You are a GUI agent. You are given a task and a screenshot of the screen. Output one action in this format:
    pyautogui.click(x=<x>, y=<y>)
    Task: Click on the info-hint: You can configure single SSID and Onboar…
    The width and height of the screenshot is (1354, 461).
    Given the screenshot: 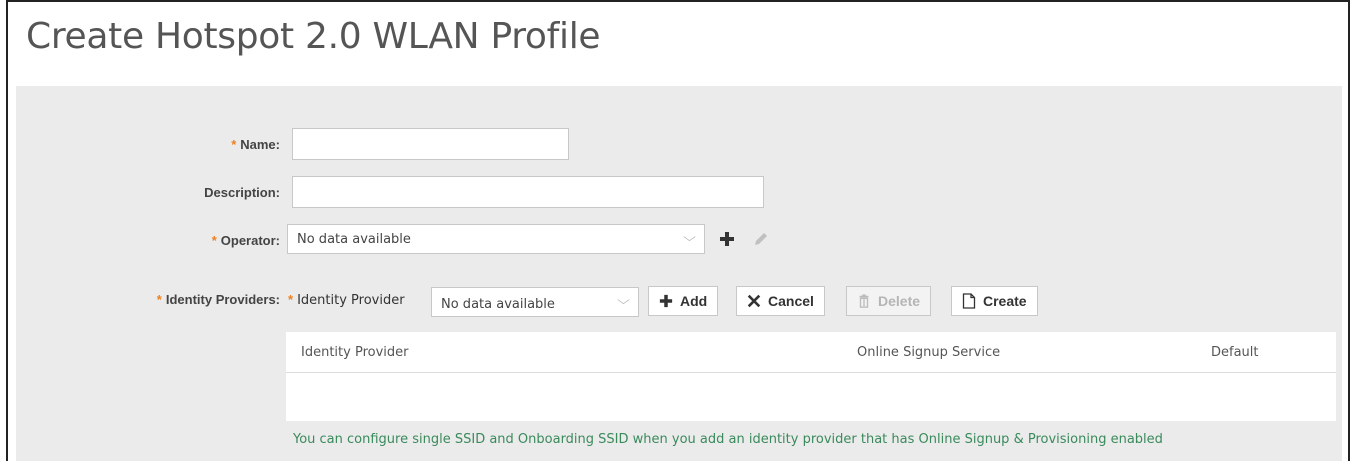 What is the action you would take?
    pyautogui.click(x=728, y=439)
    